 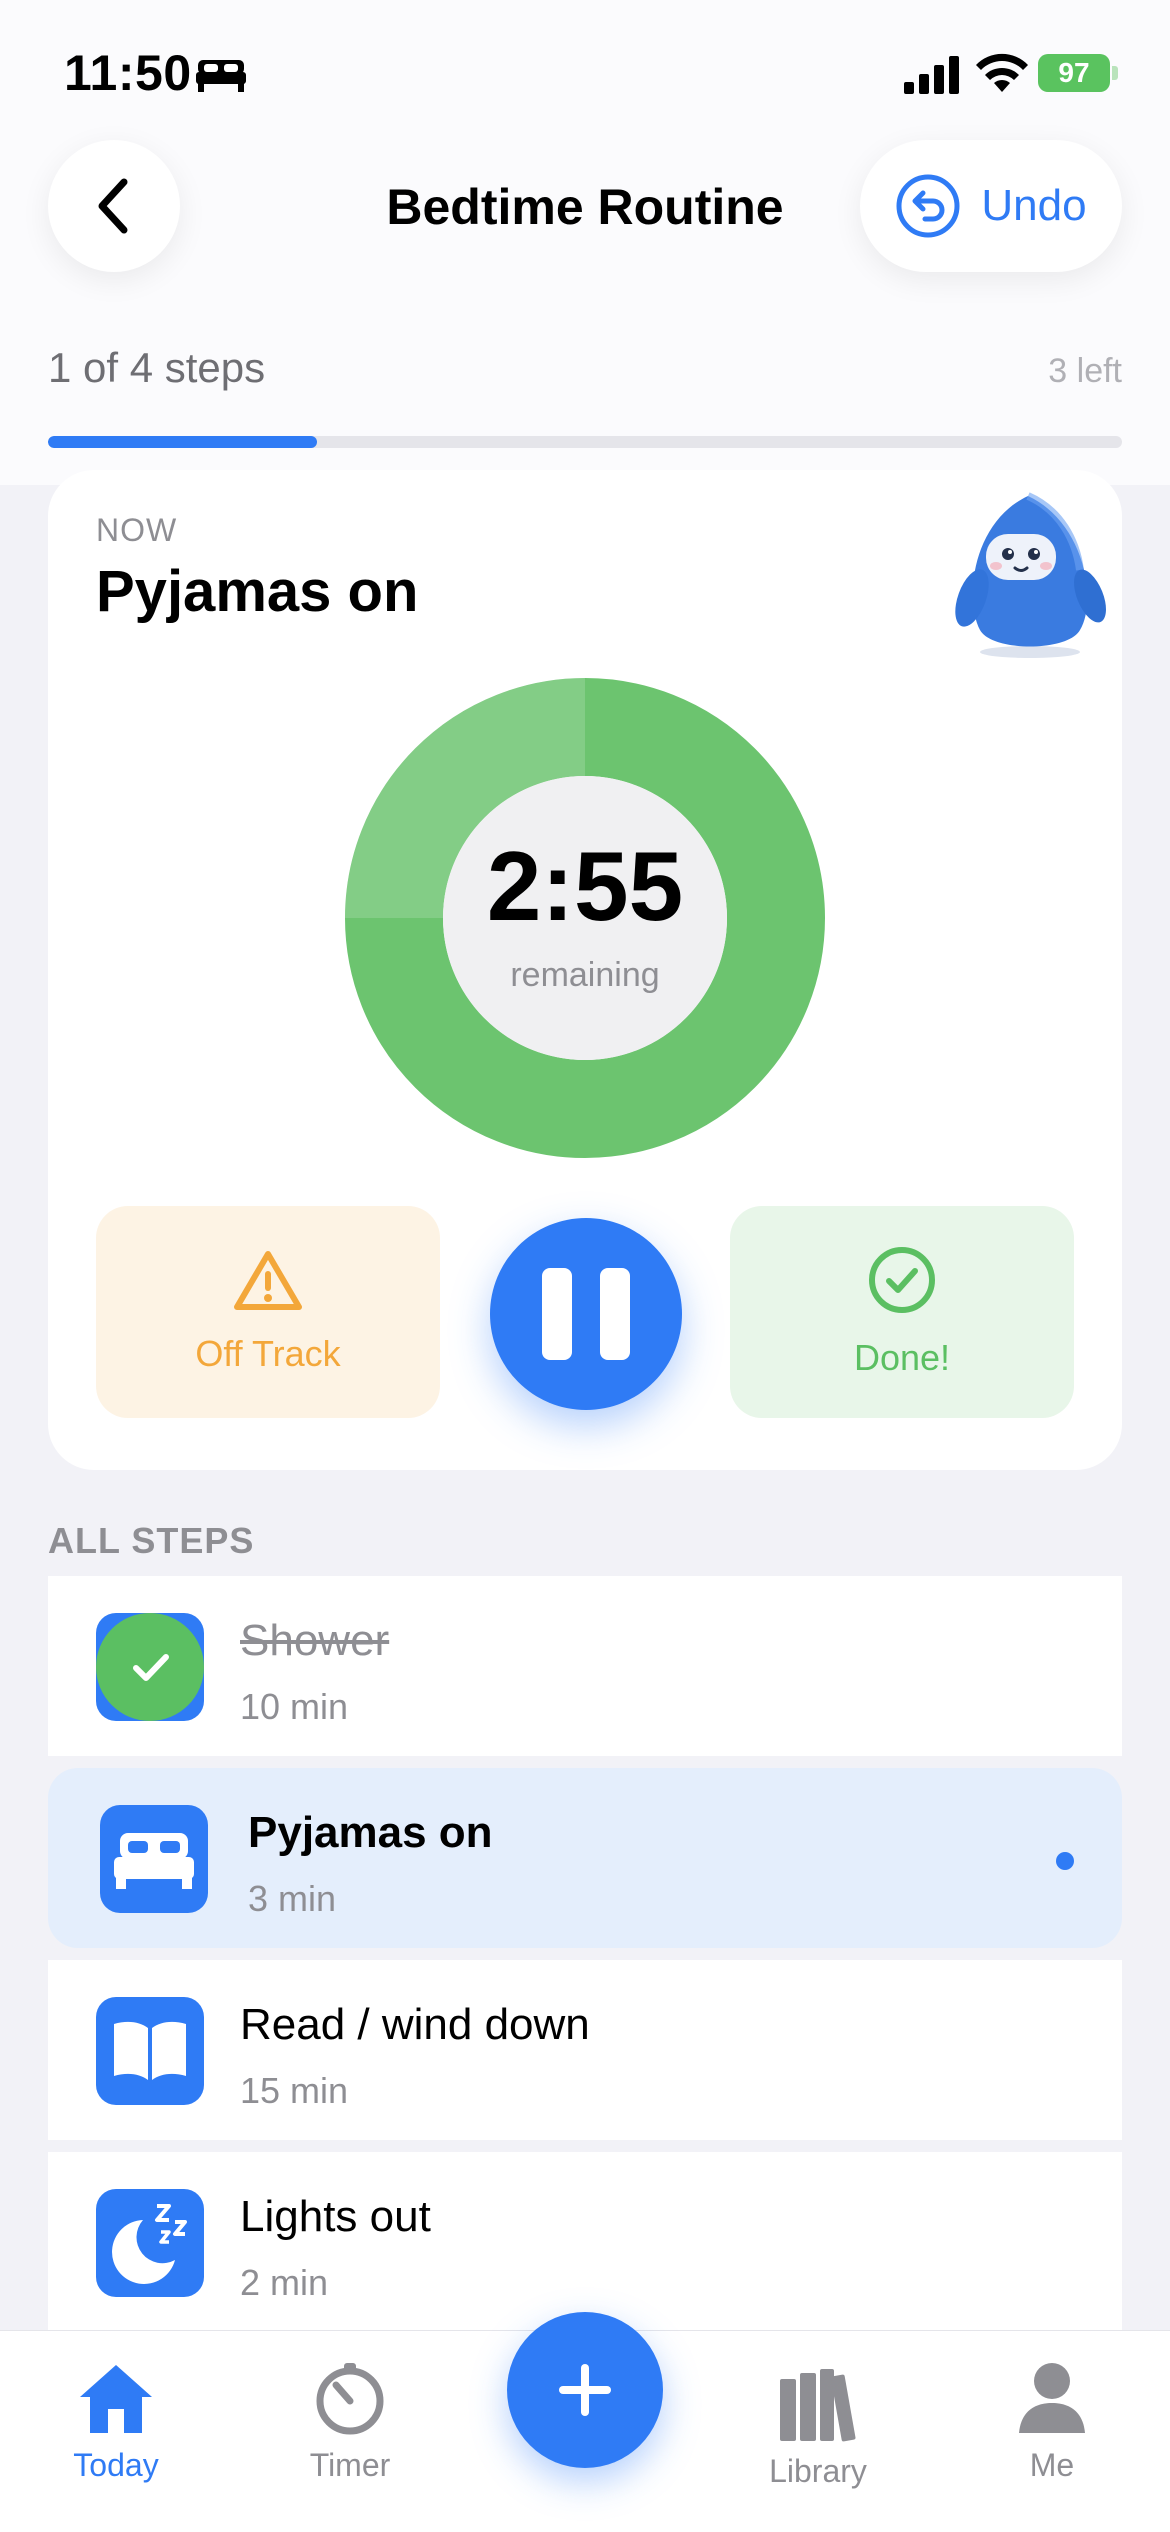 What do you see at coordinates (294, 1706) in the screenshot?
I see `step-duration: 10 min` at bounding box center [294, 1706].